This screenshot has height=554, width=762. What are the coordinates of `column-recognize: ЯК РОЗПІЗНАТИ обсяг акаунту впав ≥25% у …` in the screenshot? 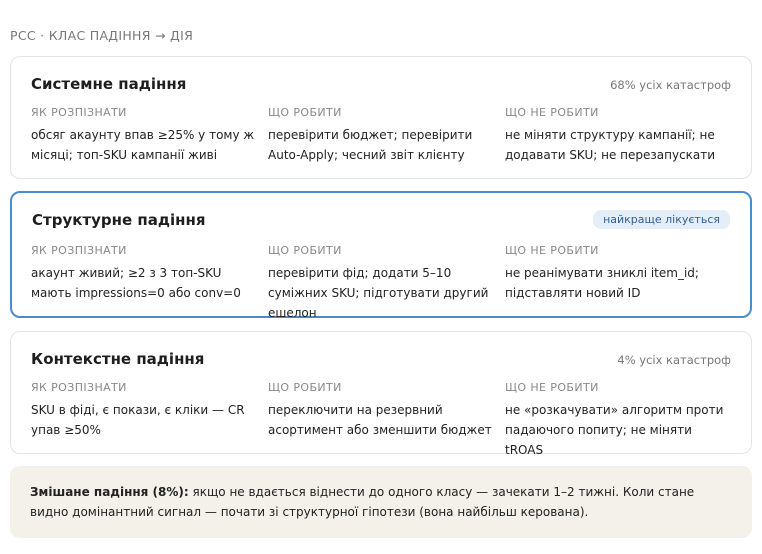 It's located at (145, 135).